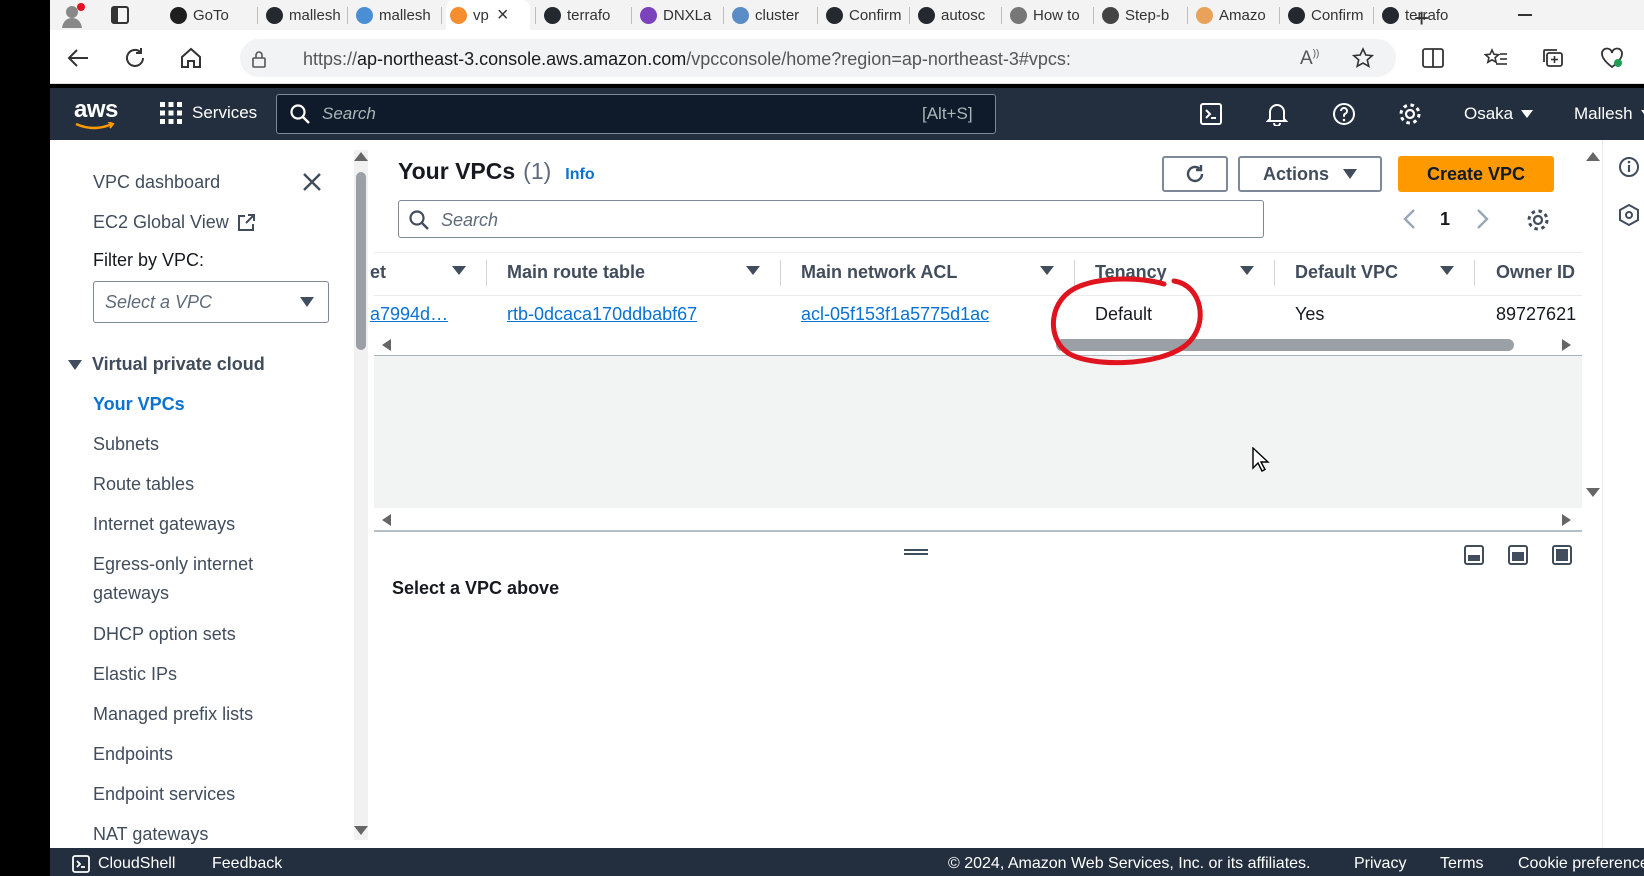 This screenshot has height=876, width=1644. Describe the element at coordinates (576, 272) in the screenshot. I see `column-header-main-route-table: Main route table` at that location.